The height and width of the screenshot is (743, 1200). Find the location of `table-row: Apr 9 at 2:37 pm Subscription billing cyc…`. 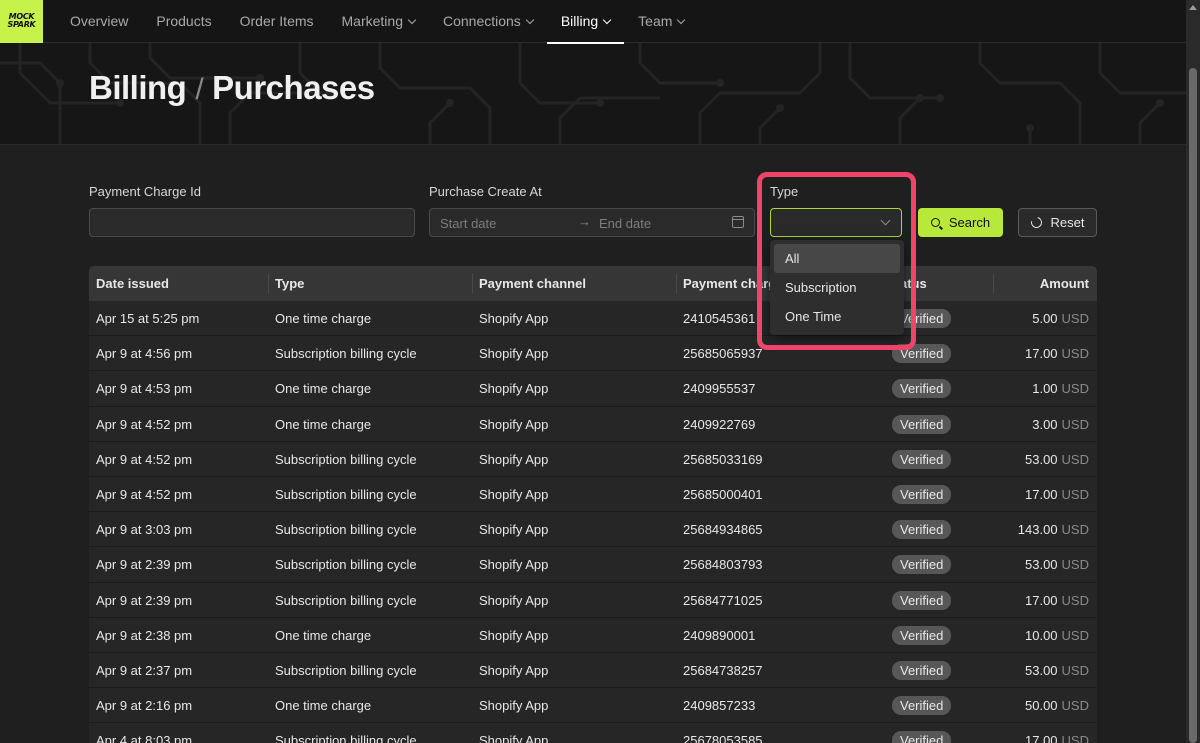

table-row: Apr 9 at 2:37 pm Subscription billing cyc… is located at coordinates (593, 670).